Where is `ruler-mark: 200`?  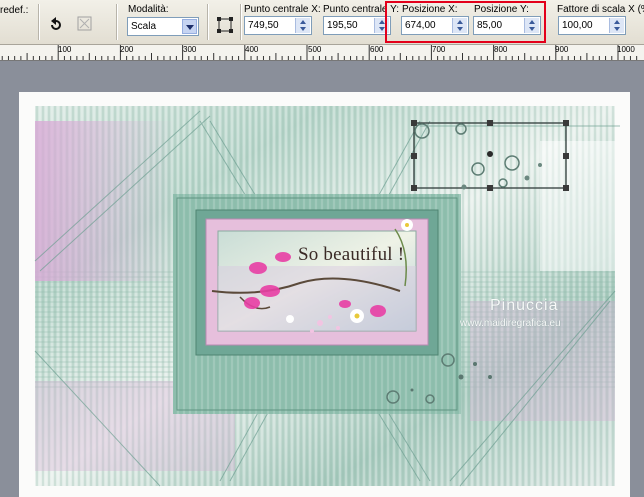
ruler-mark: 200 is located at coordinates (127, 49).